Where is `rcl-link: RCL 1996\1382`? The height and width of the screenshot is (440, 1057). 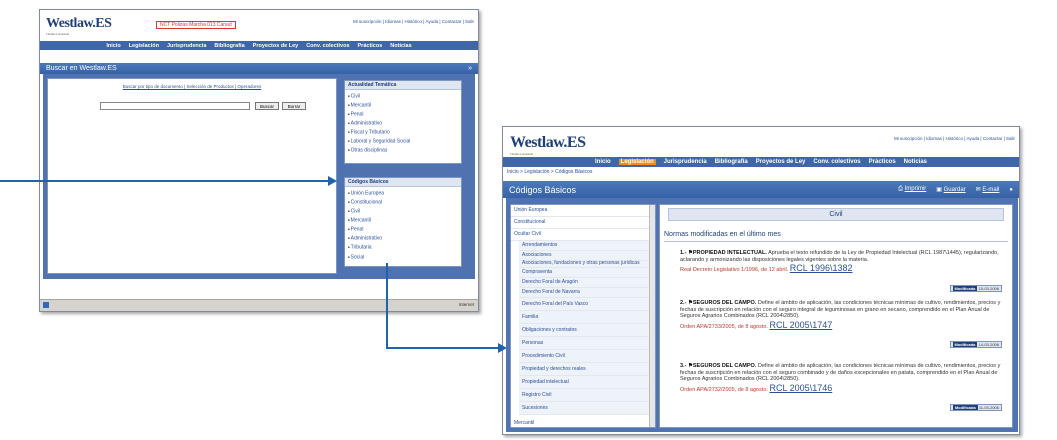
rcl-link: RCL 1996\1382 is located at coordinates (821, 268).